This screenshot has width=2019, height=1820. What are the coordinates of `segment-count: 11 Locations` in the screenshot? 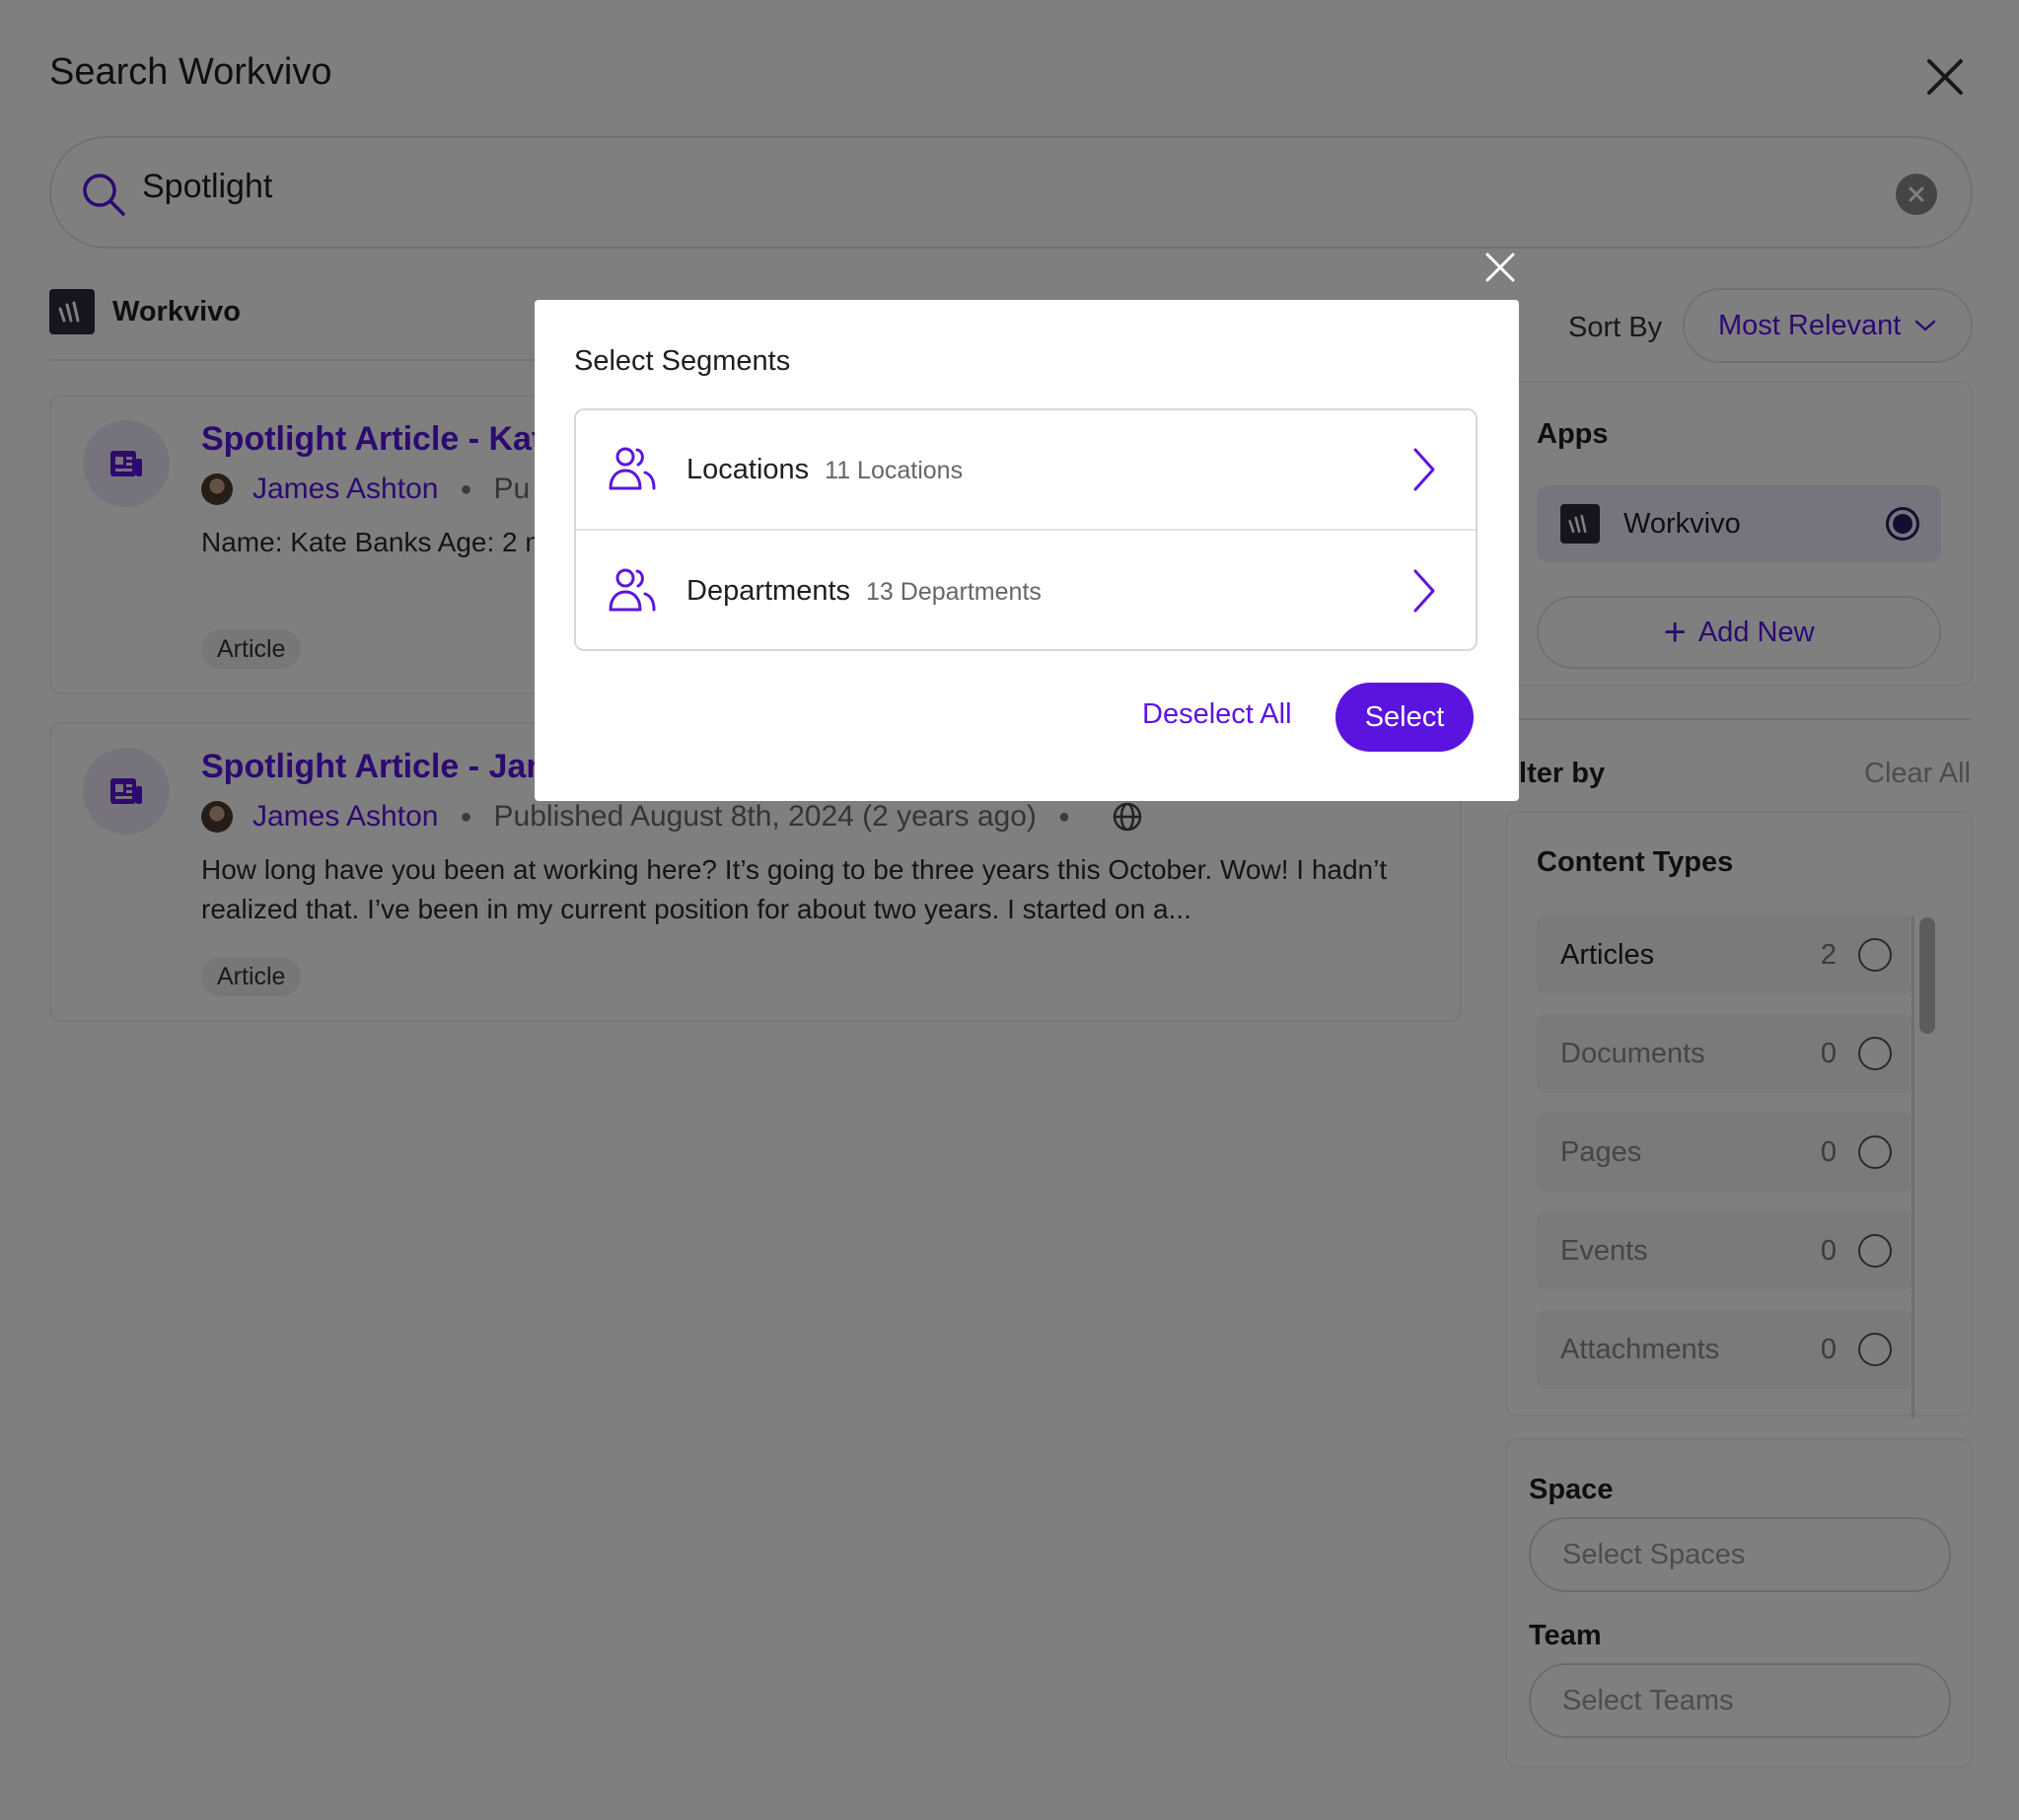 It's located at (894, 470).